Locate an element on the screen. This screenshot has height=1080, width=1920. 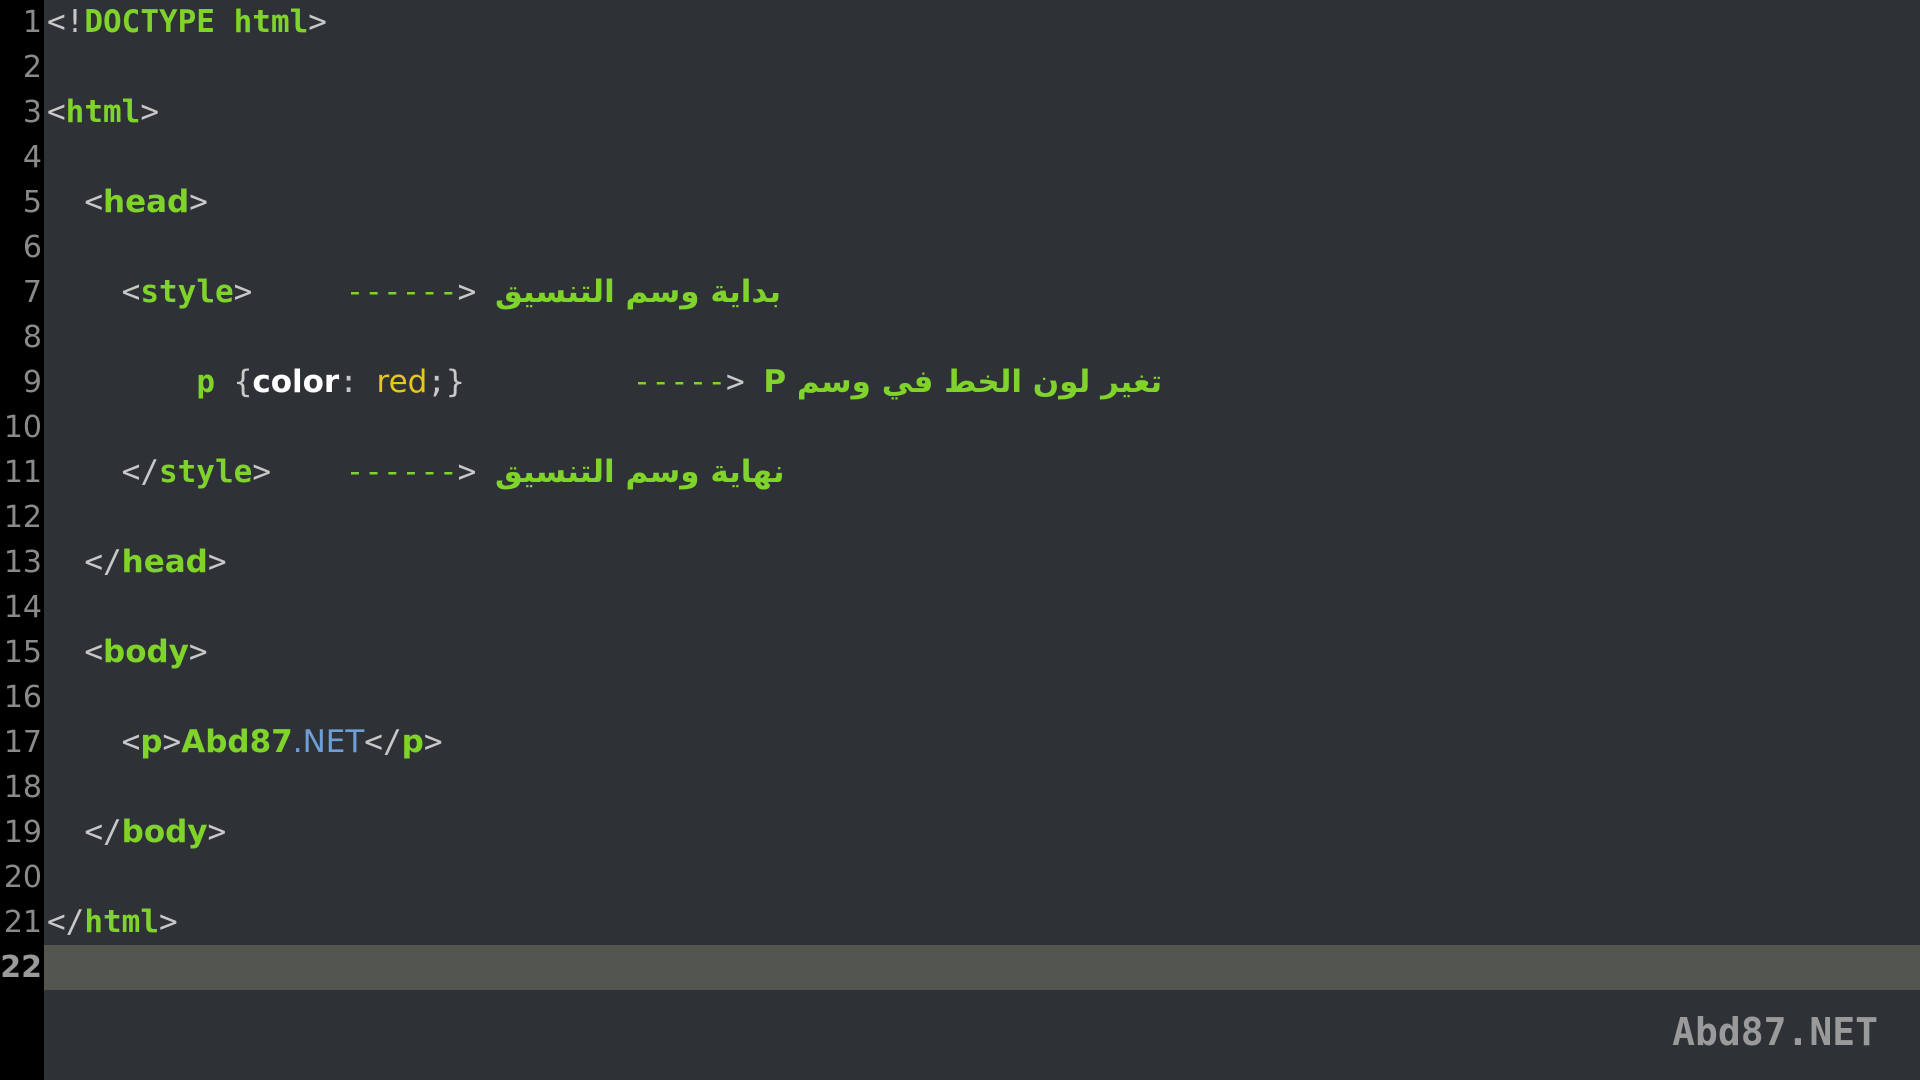
line-number: 6 is located at coordinates (32, 247).